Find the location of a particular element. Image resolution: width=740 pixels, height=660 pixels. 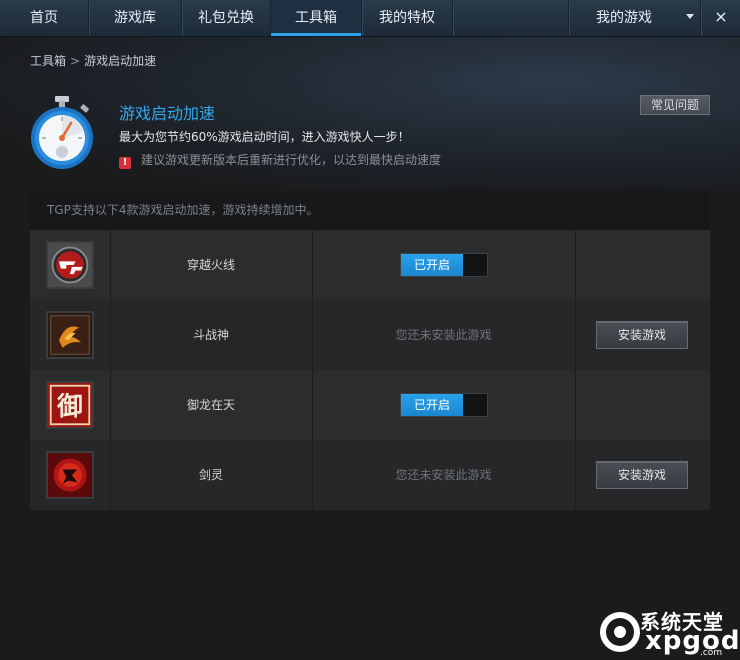

stopwatch-icon is located at coordinates (62, 132).